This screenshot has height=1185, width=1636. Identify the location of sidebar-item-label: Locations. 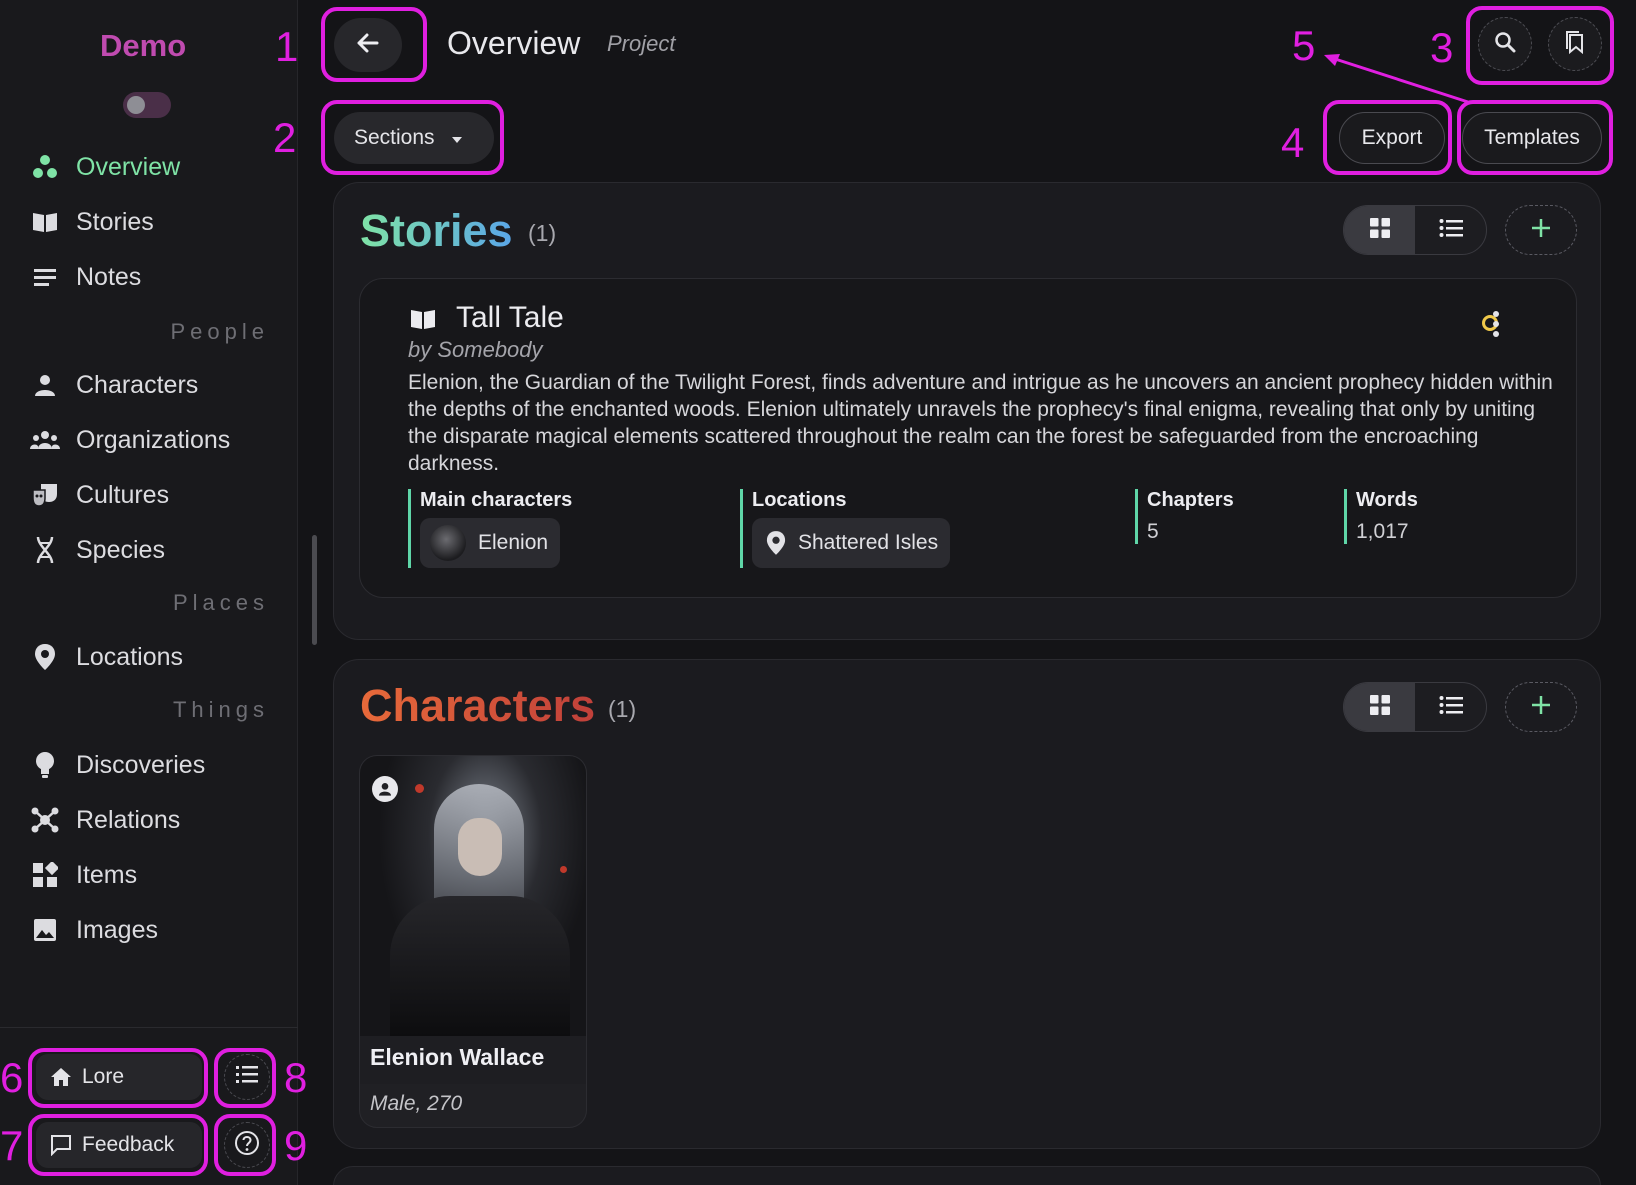
(130, 656).